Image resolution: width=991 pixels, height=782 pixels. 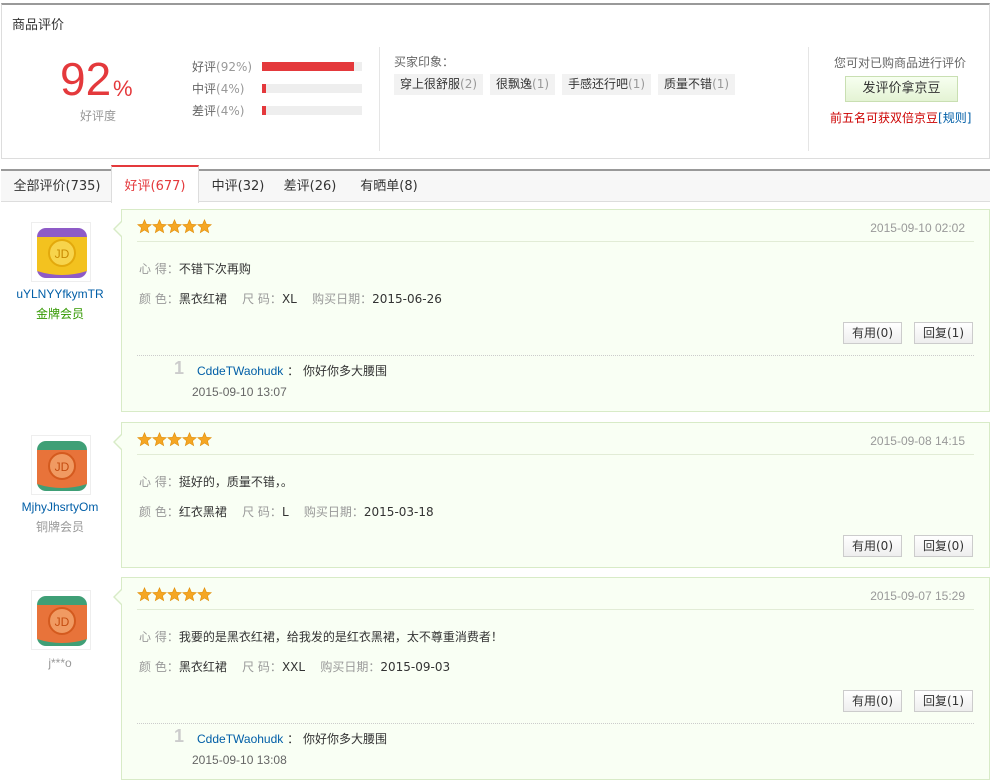 I want to click on review-date: 2015-09-08 14:15, so click(x=917, y=441).